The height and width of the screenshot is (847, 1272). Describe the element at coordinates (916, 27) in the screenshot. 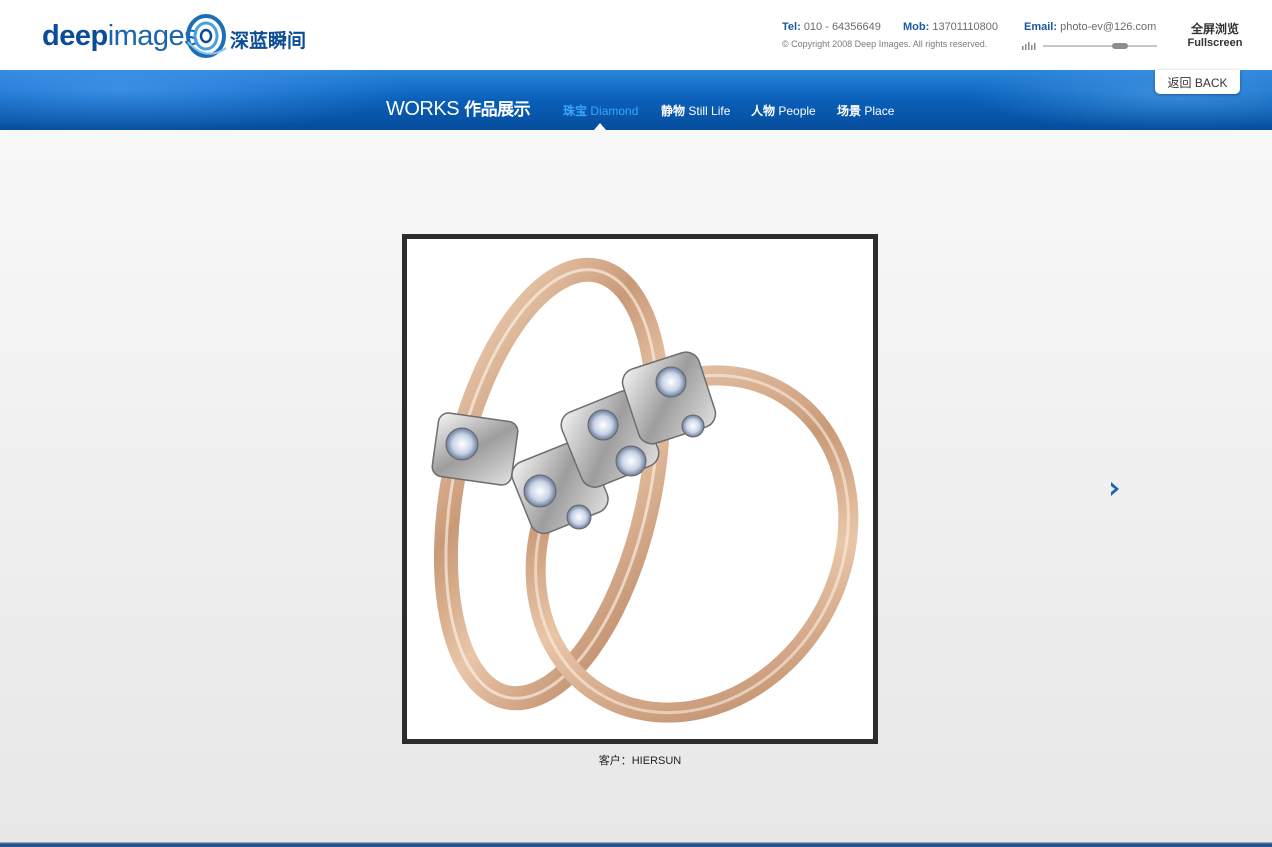

I see `mob-label: Mob:` at that location.